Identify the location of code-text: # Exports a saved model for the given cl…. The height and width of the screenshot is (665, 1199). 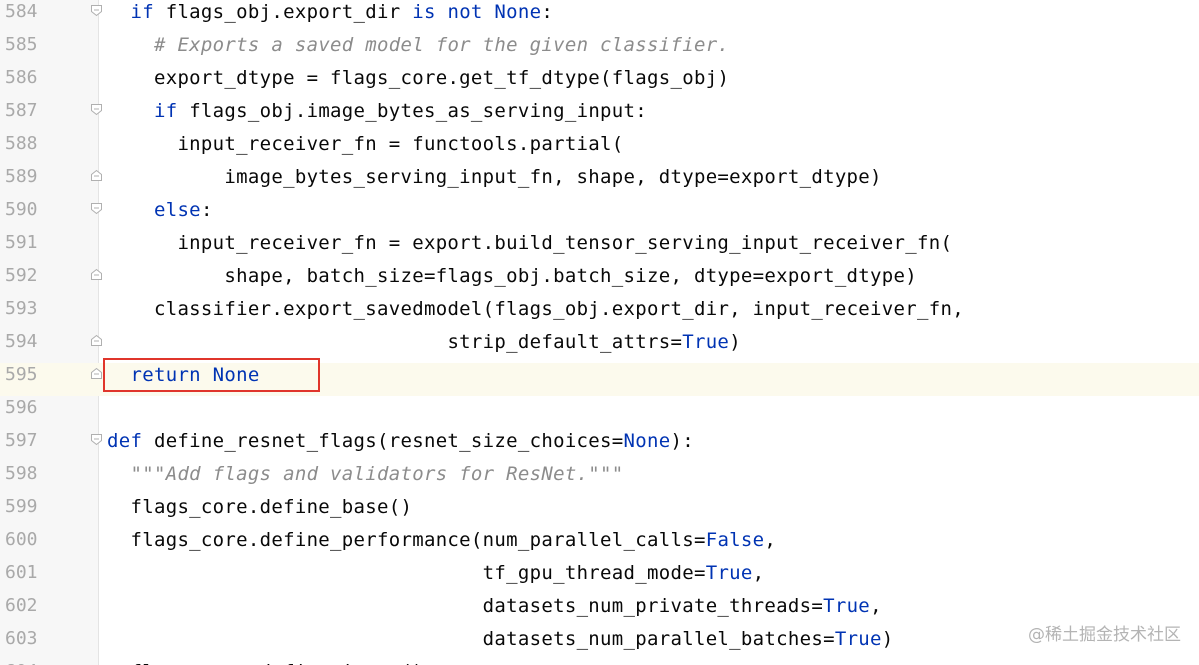
(418, 45).